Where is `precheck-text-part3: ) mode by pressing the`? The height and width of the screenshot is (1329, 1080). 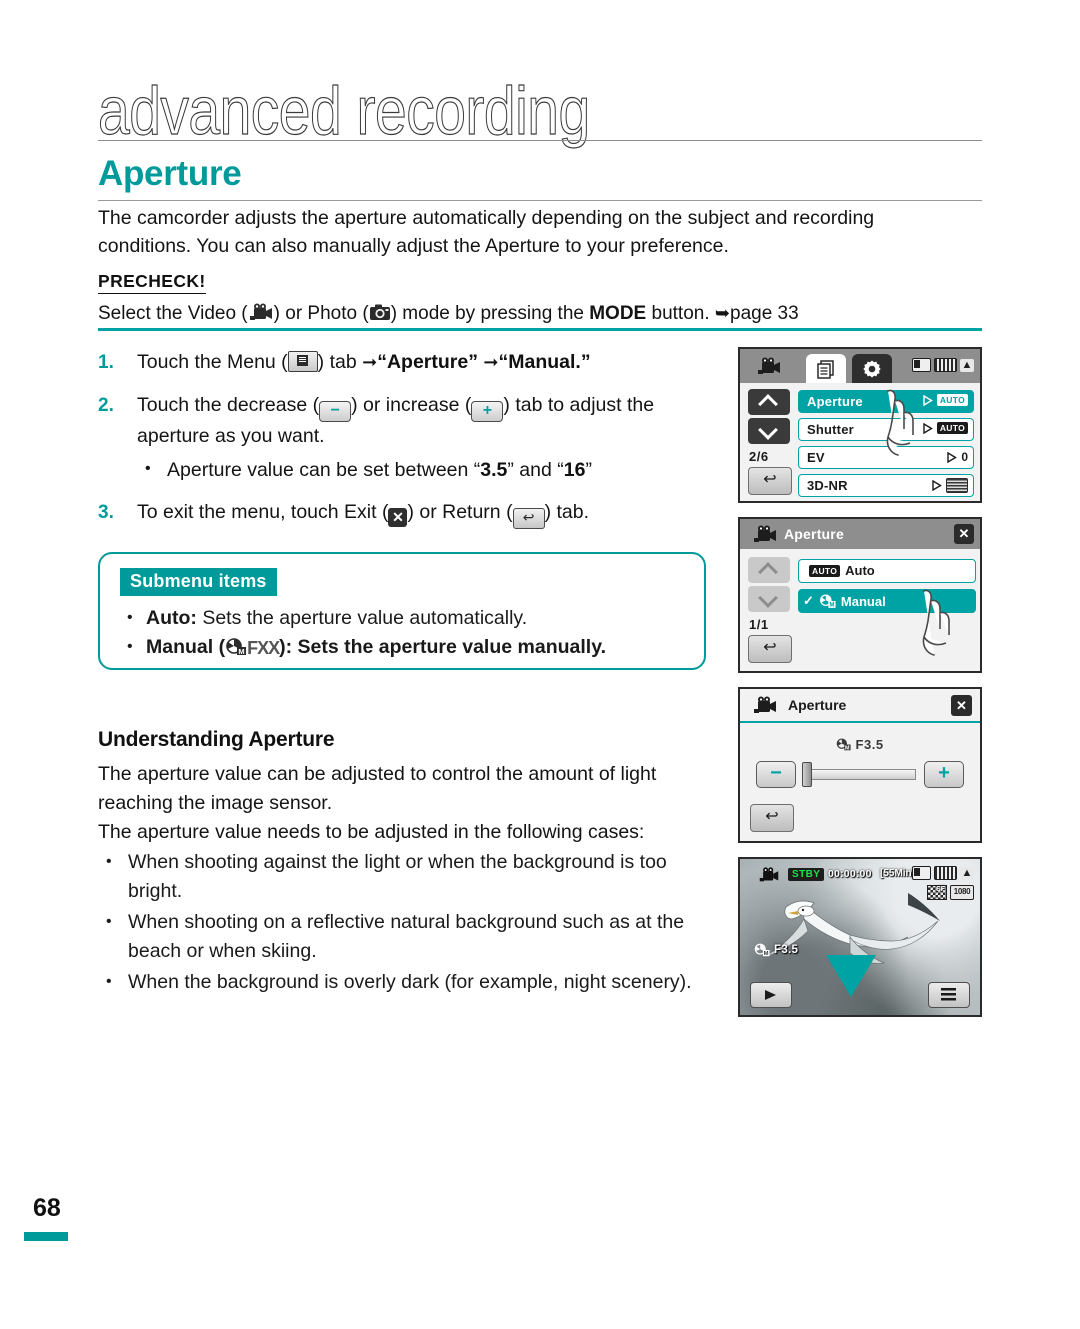 precheck-text-part3: ) mode by pressing the is located at coordinates (490, 313).